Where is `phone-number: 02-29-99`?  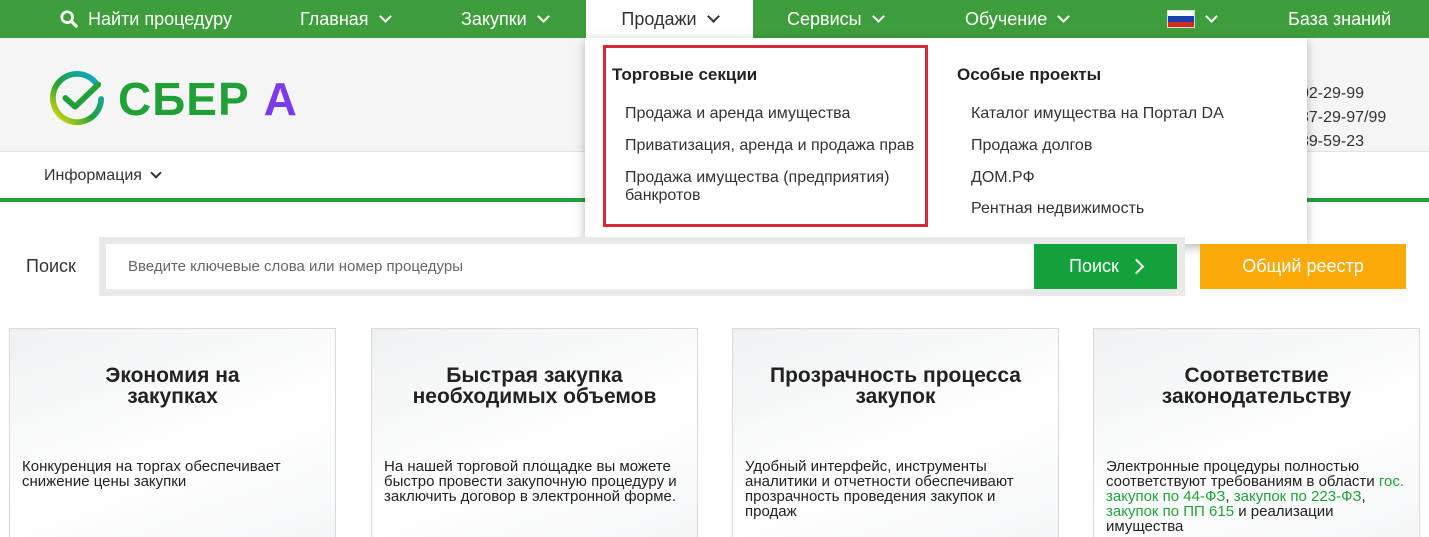
phone-number: 02-29-99 is located at coordinates (1332, 93).